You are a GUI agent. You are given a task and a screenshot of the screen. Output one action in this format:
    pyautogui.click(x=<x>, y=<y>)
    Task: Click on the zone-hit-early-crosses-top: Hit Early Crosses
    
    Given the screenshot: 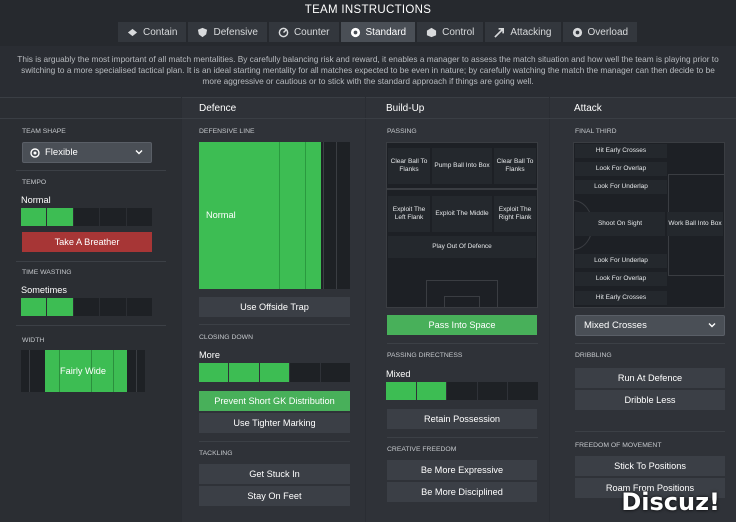 What is the action you would take?
    pyautogui.click(x=621, y=151)
    